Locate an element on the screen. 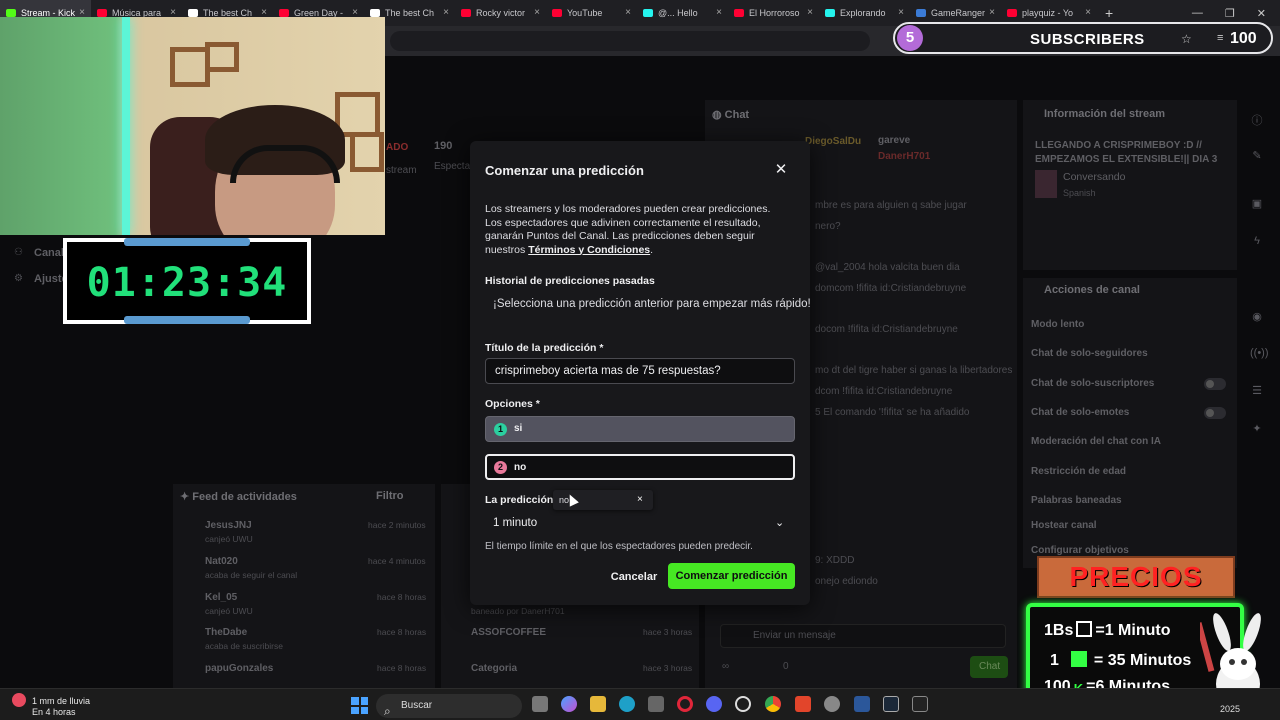 This screenshot has height=720, width=1280. action-subs-only: Chat de solo-suscriptores is located at coordinates (1092, 383).